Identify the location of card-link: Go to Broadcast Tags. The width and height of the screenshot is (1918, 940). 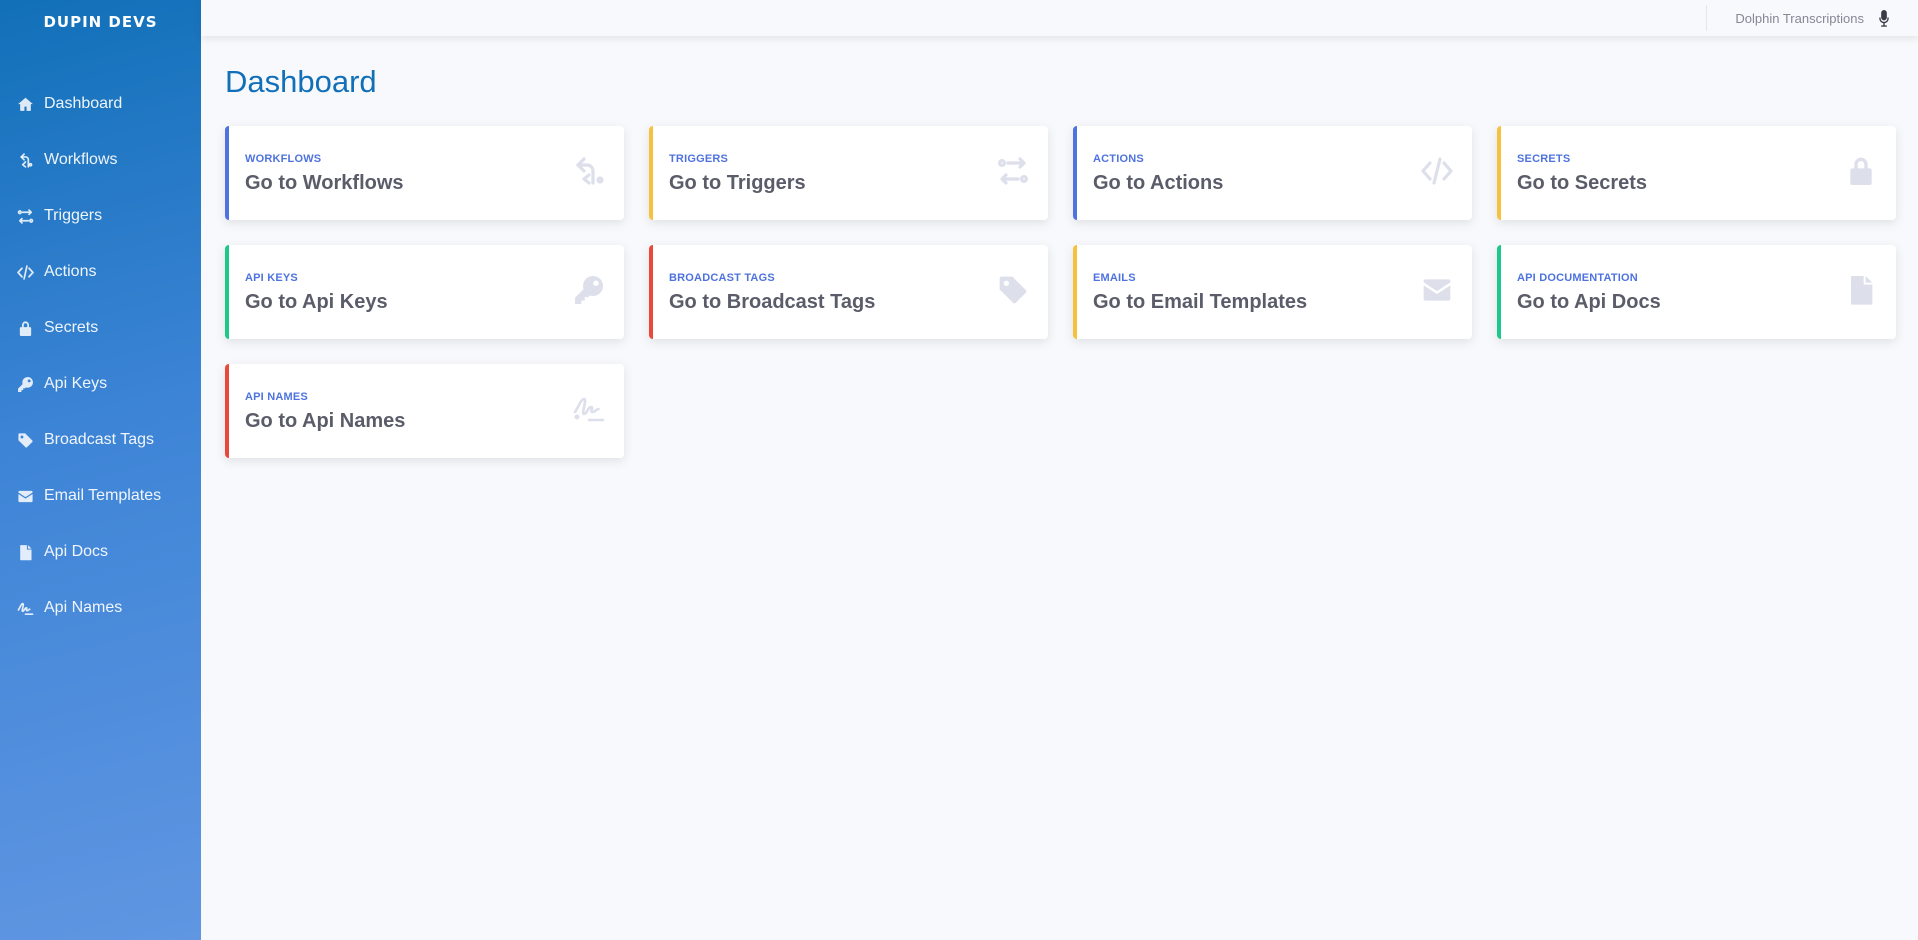
(858, 302).